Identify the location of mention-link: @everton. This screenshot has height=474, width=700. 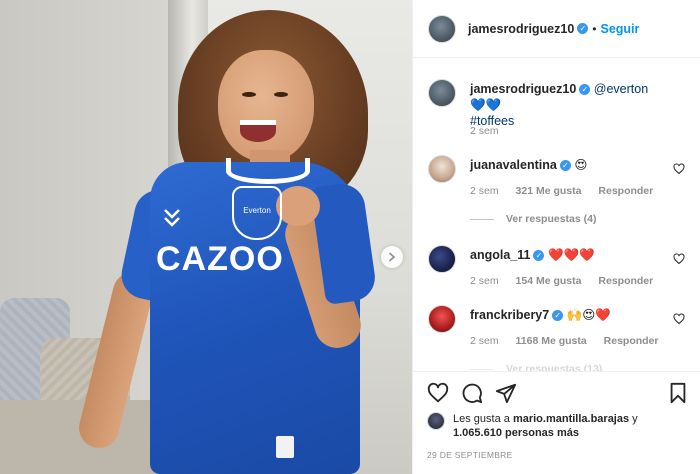
(621, 89).